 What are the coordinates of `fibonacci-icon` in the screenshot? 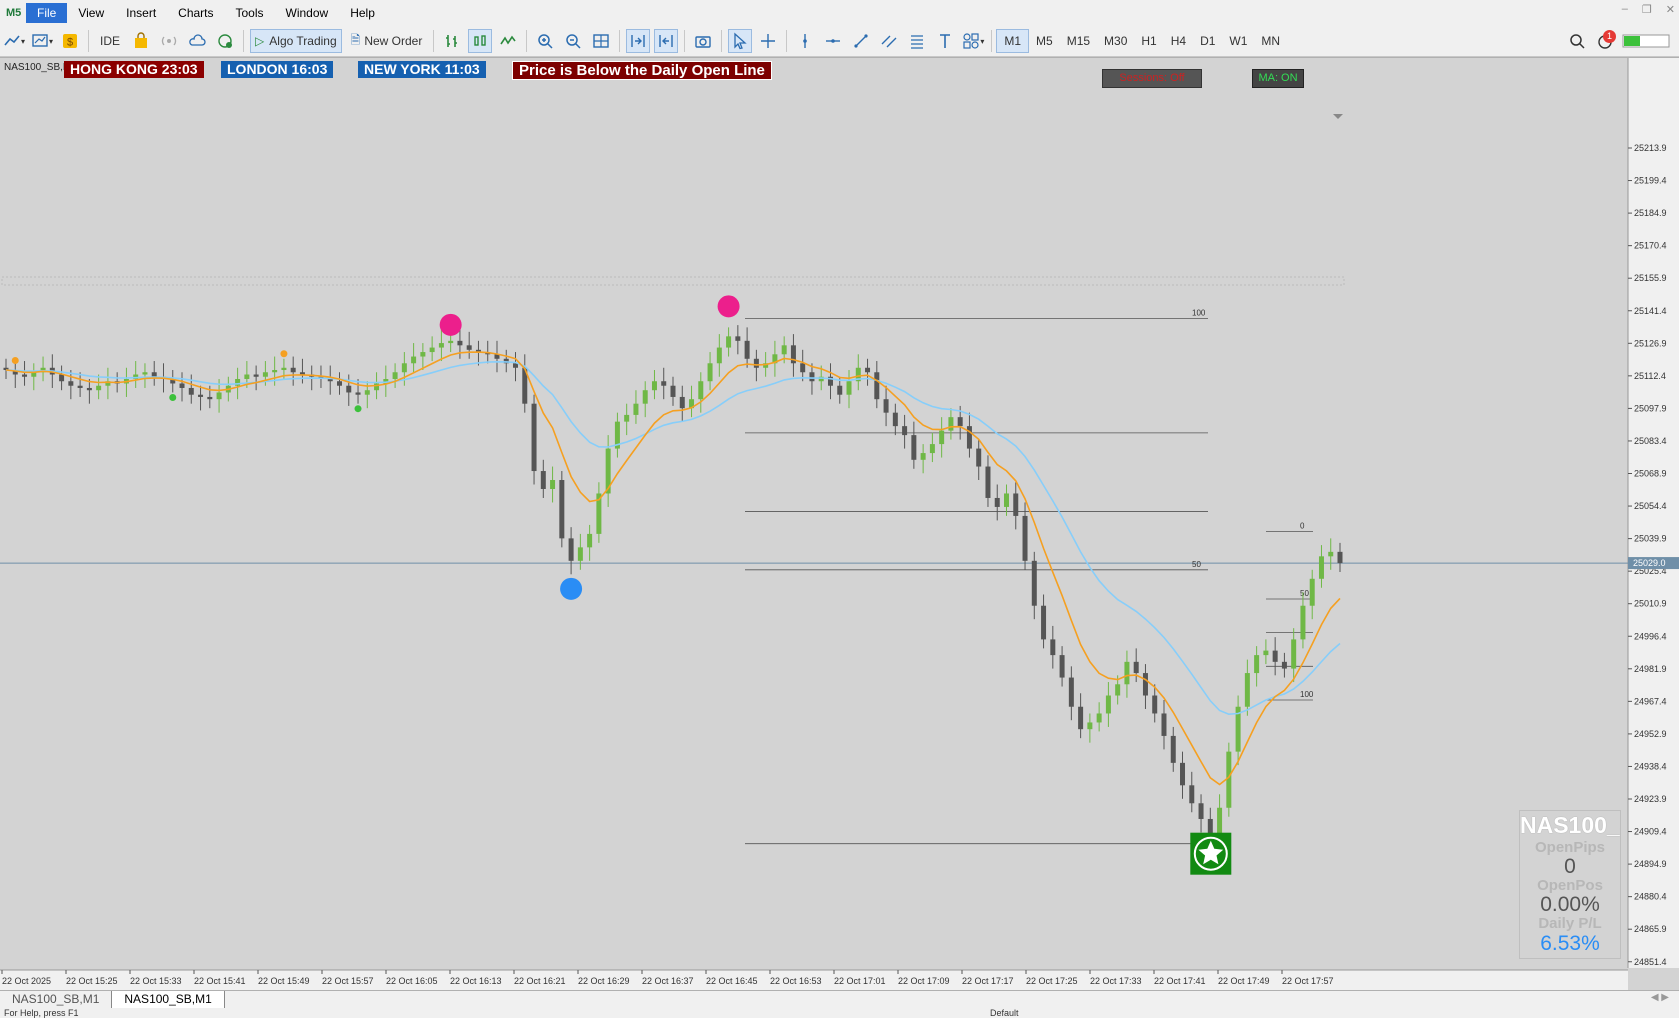 It's located at (917, 42).